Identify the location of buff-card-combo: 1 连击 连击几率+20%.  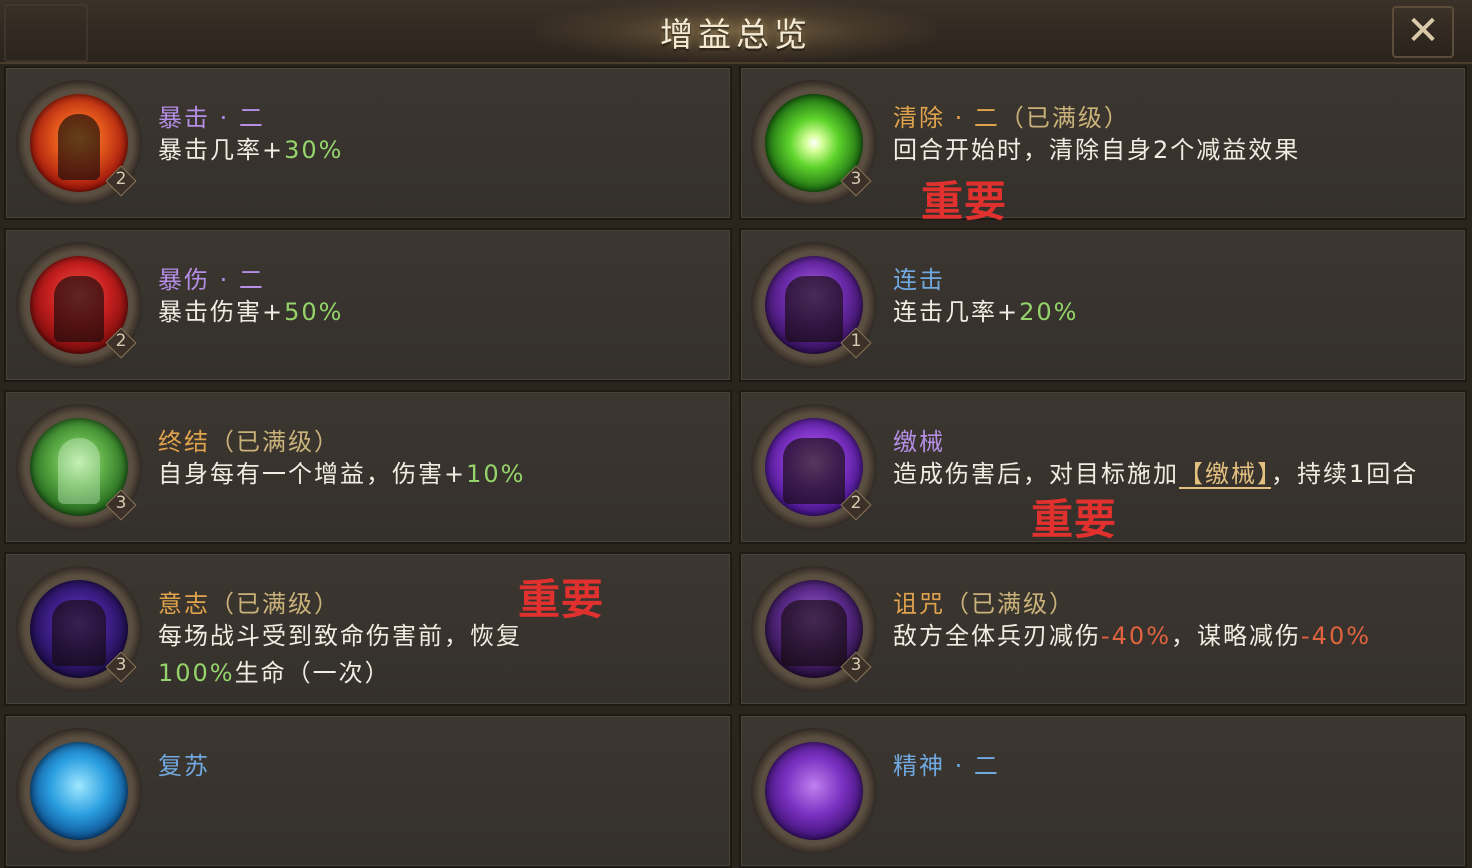
(1103, 305).